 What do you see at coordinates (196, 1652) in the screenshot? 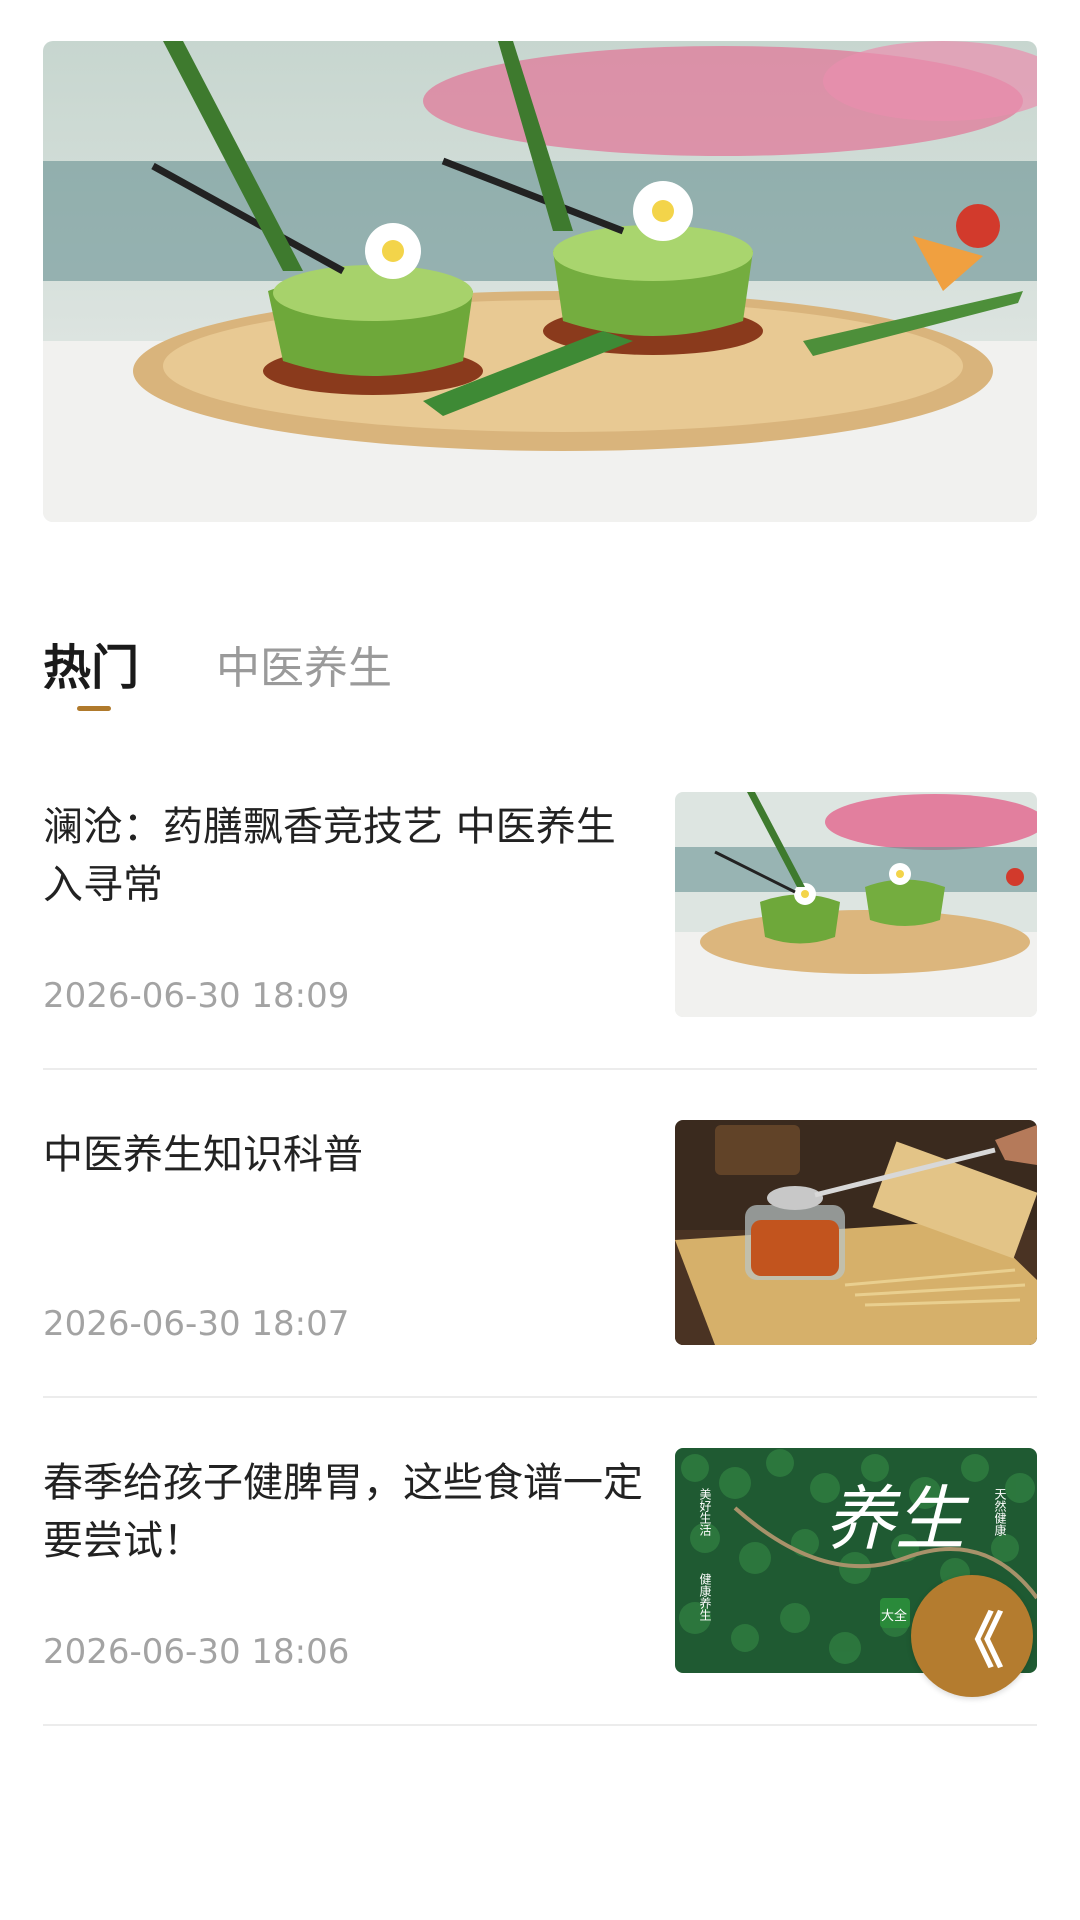
I see `article-time: 2026-06-30 18:06` at bounding box center [196, 1652].